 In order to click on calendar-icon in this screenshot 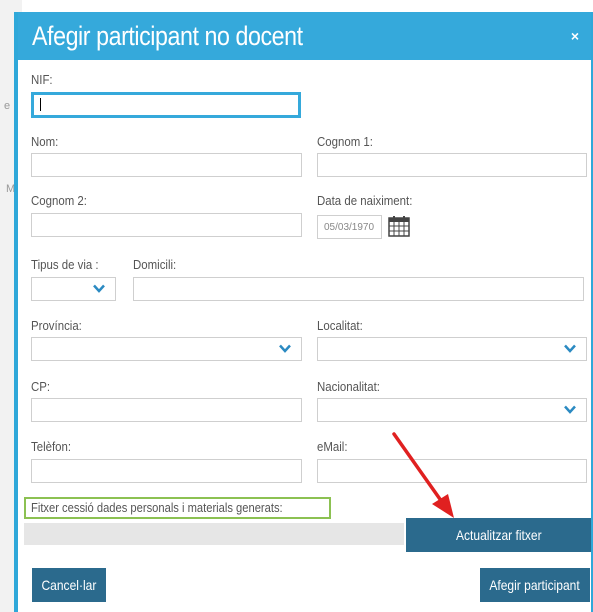, I will do `click(399, 226)`.